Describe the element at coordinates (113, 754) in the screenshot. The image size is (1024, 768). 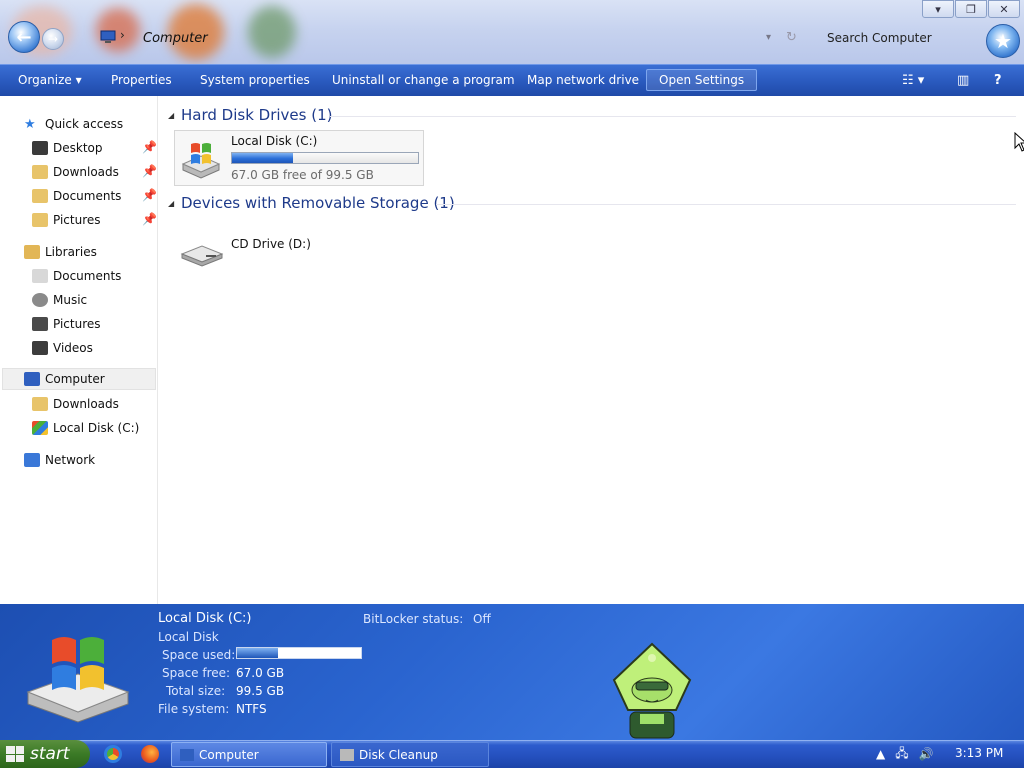
I see `chrome-icon` at that location.